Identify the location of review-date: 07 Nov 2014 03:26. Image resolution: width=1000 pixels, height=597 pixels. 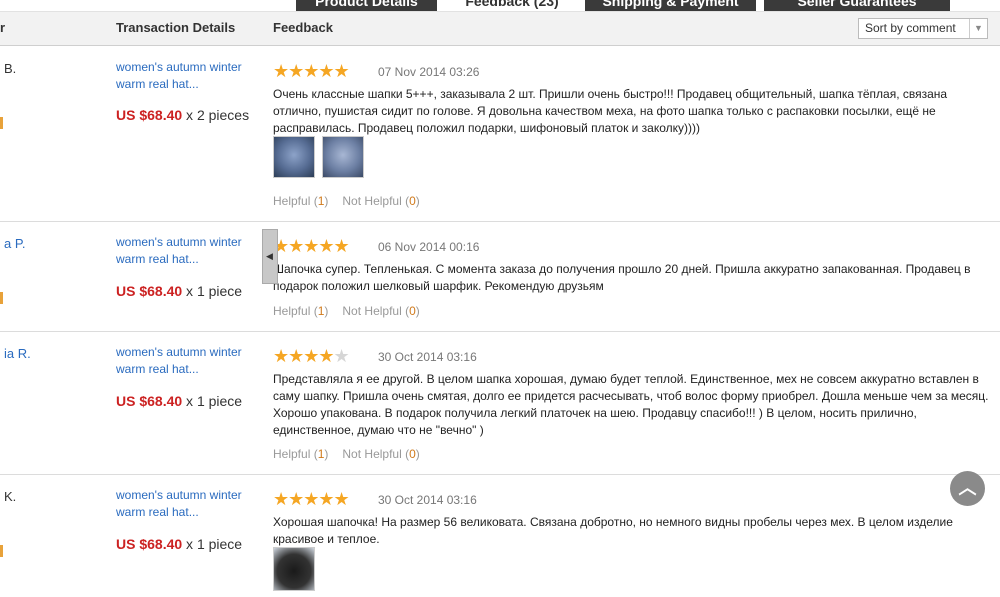
(429, 72).